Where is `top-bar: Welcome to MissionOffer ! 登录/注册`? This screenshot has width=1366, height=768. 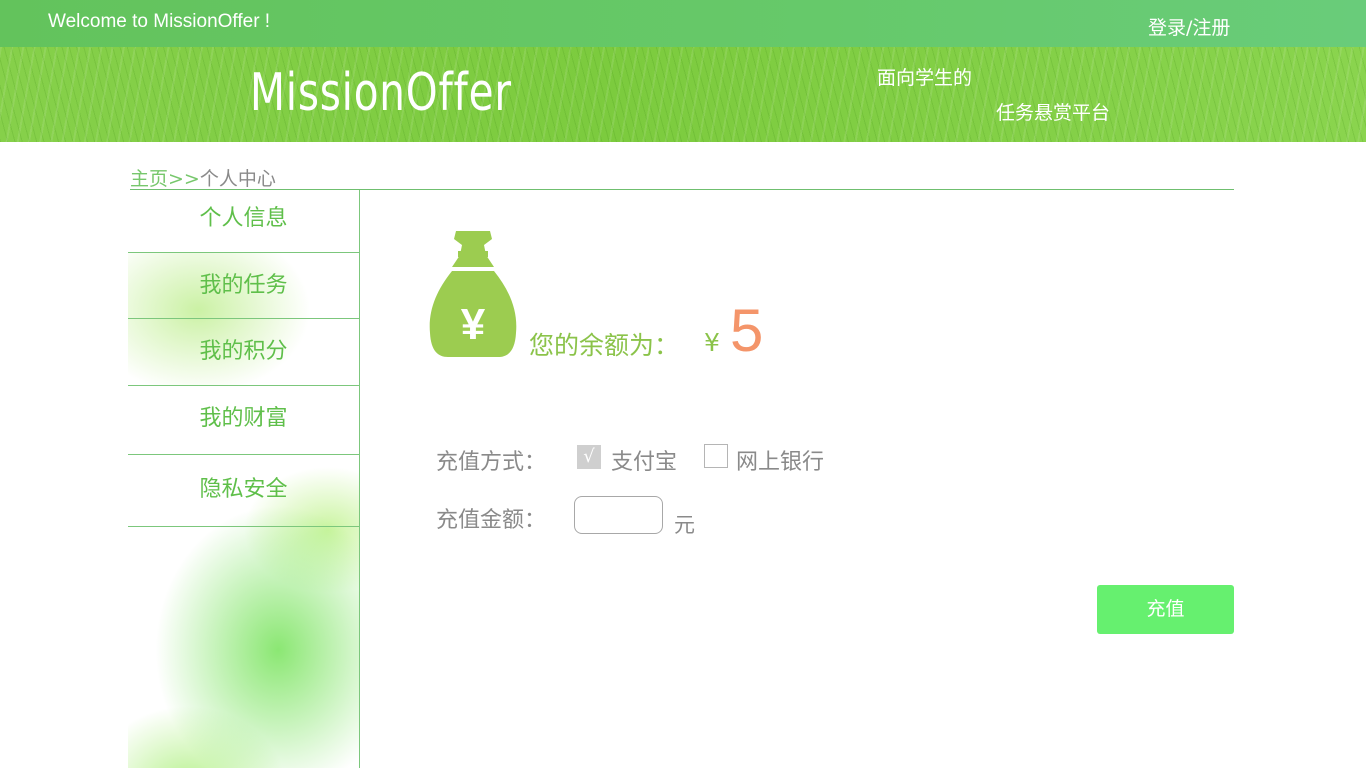
top-bar: Welcome to MissionOffer ! 登录/注册 is located at coordinates (683, 23).